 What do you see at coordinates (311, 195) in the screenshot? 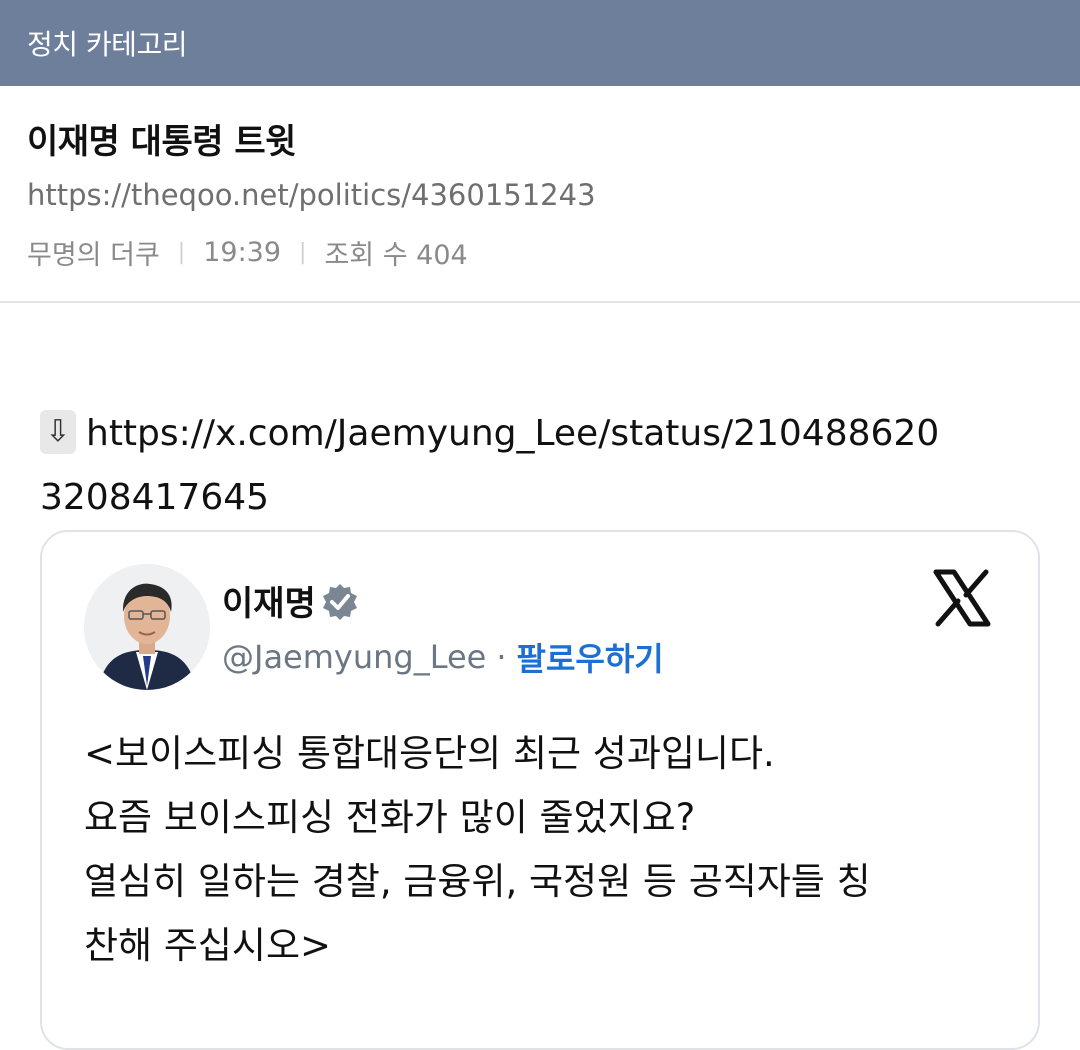
I see `post-url: https://theqoo.net/politics/4360151243` at bounding box center [311, 195].